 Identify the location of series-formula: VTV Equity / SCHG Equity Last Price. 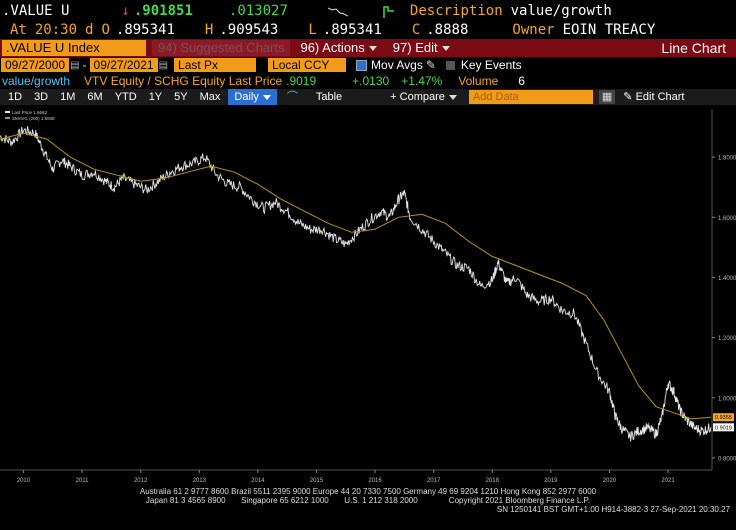
(183, 81).